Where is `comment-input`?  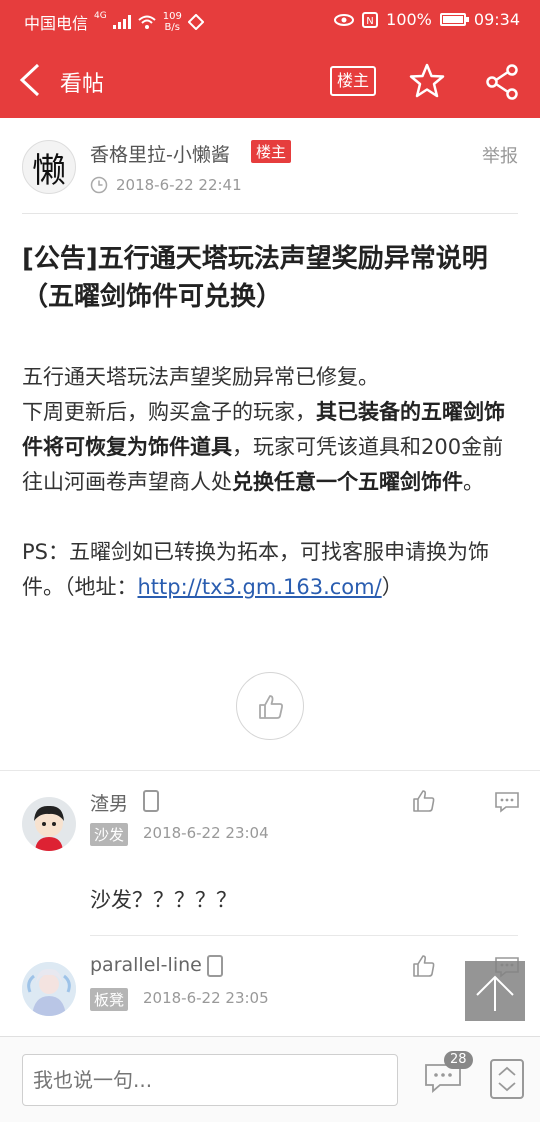 comment-input is located at coordinates (210, 1080).